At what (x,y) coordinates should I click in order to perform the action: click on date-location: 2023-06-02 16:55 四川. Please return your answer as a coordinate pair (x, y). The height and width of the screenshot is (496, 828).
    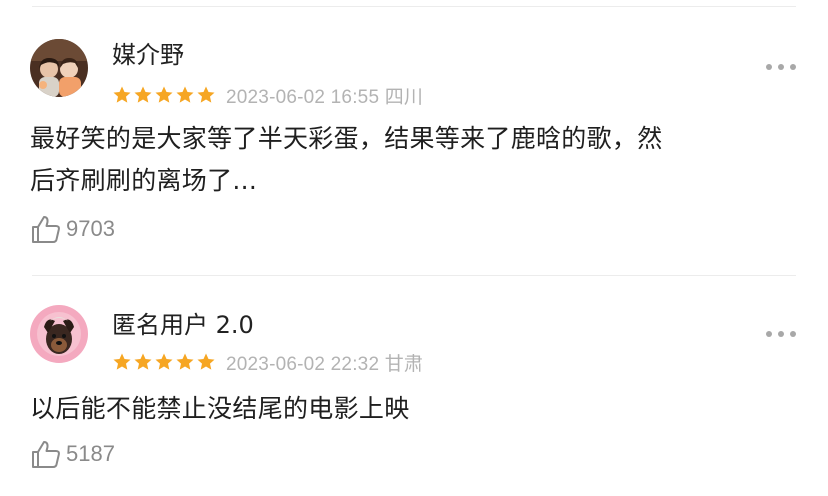
    Looking at the image, I should click on (325, 97).